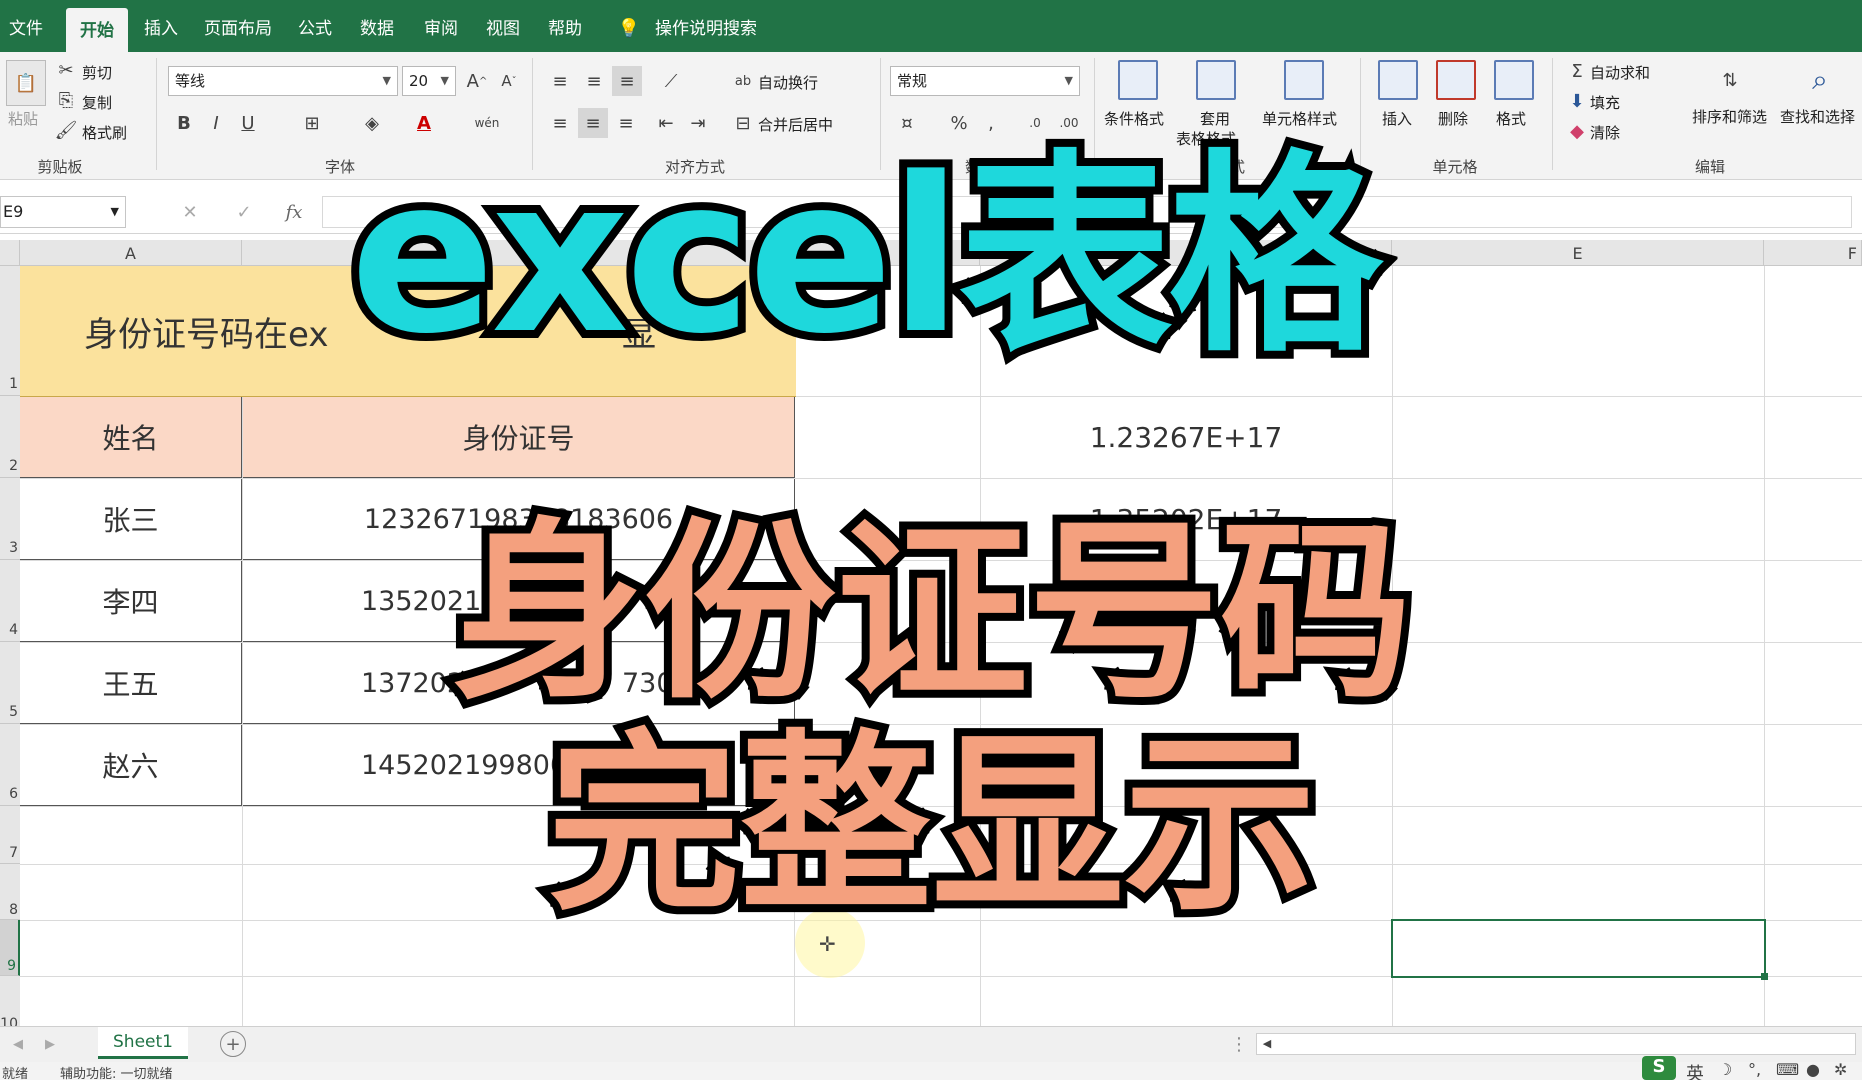 Image resolution: width=1862 pixels, height=1080 pixels. I want to click on cut-button: 剪切, so click(97, 72).